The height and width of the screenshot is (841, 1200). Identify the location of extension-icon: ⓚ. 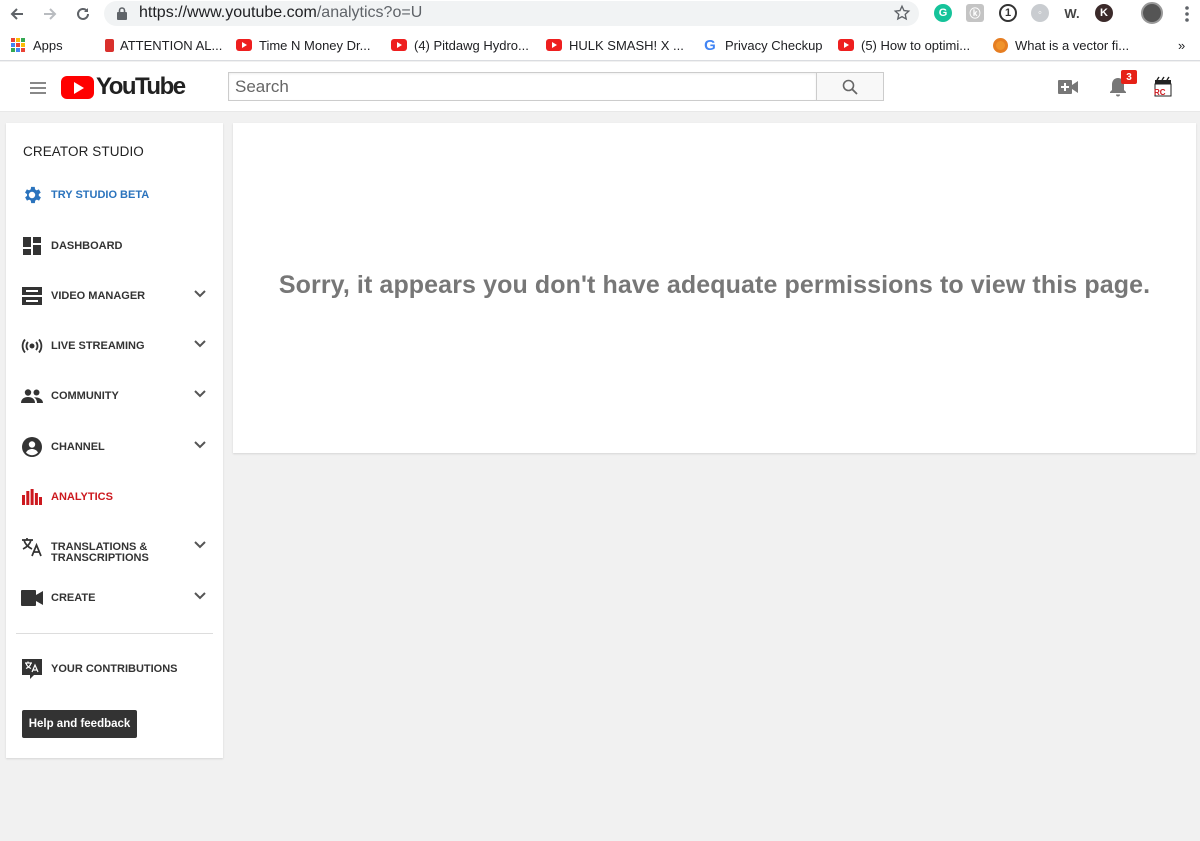
(975, 13).